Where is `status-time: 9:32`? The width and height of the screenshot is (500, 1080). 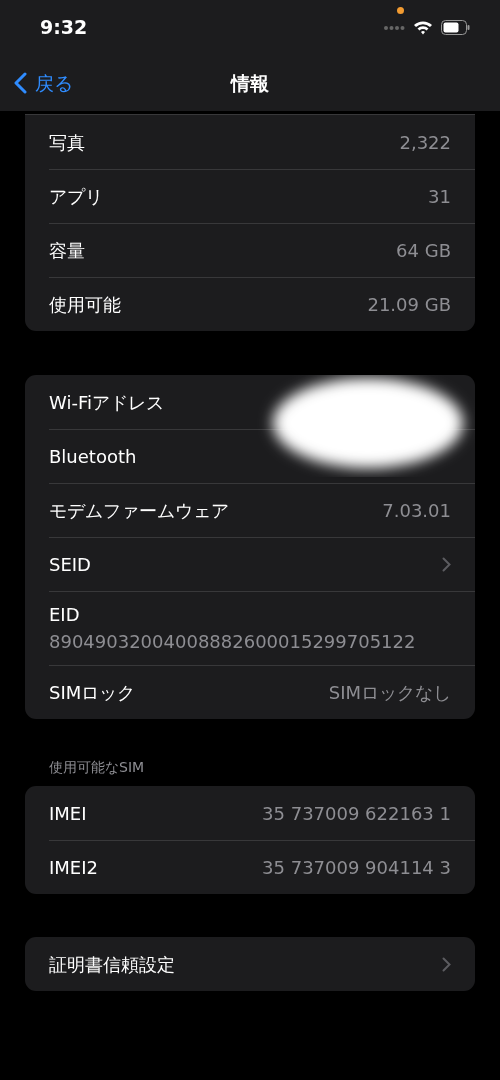 status-time: 9:32 is located at coordinates (64, 28).